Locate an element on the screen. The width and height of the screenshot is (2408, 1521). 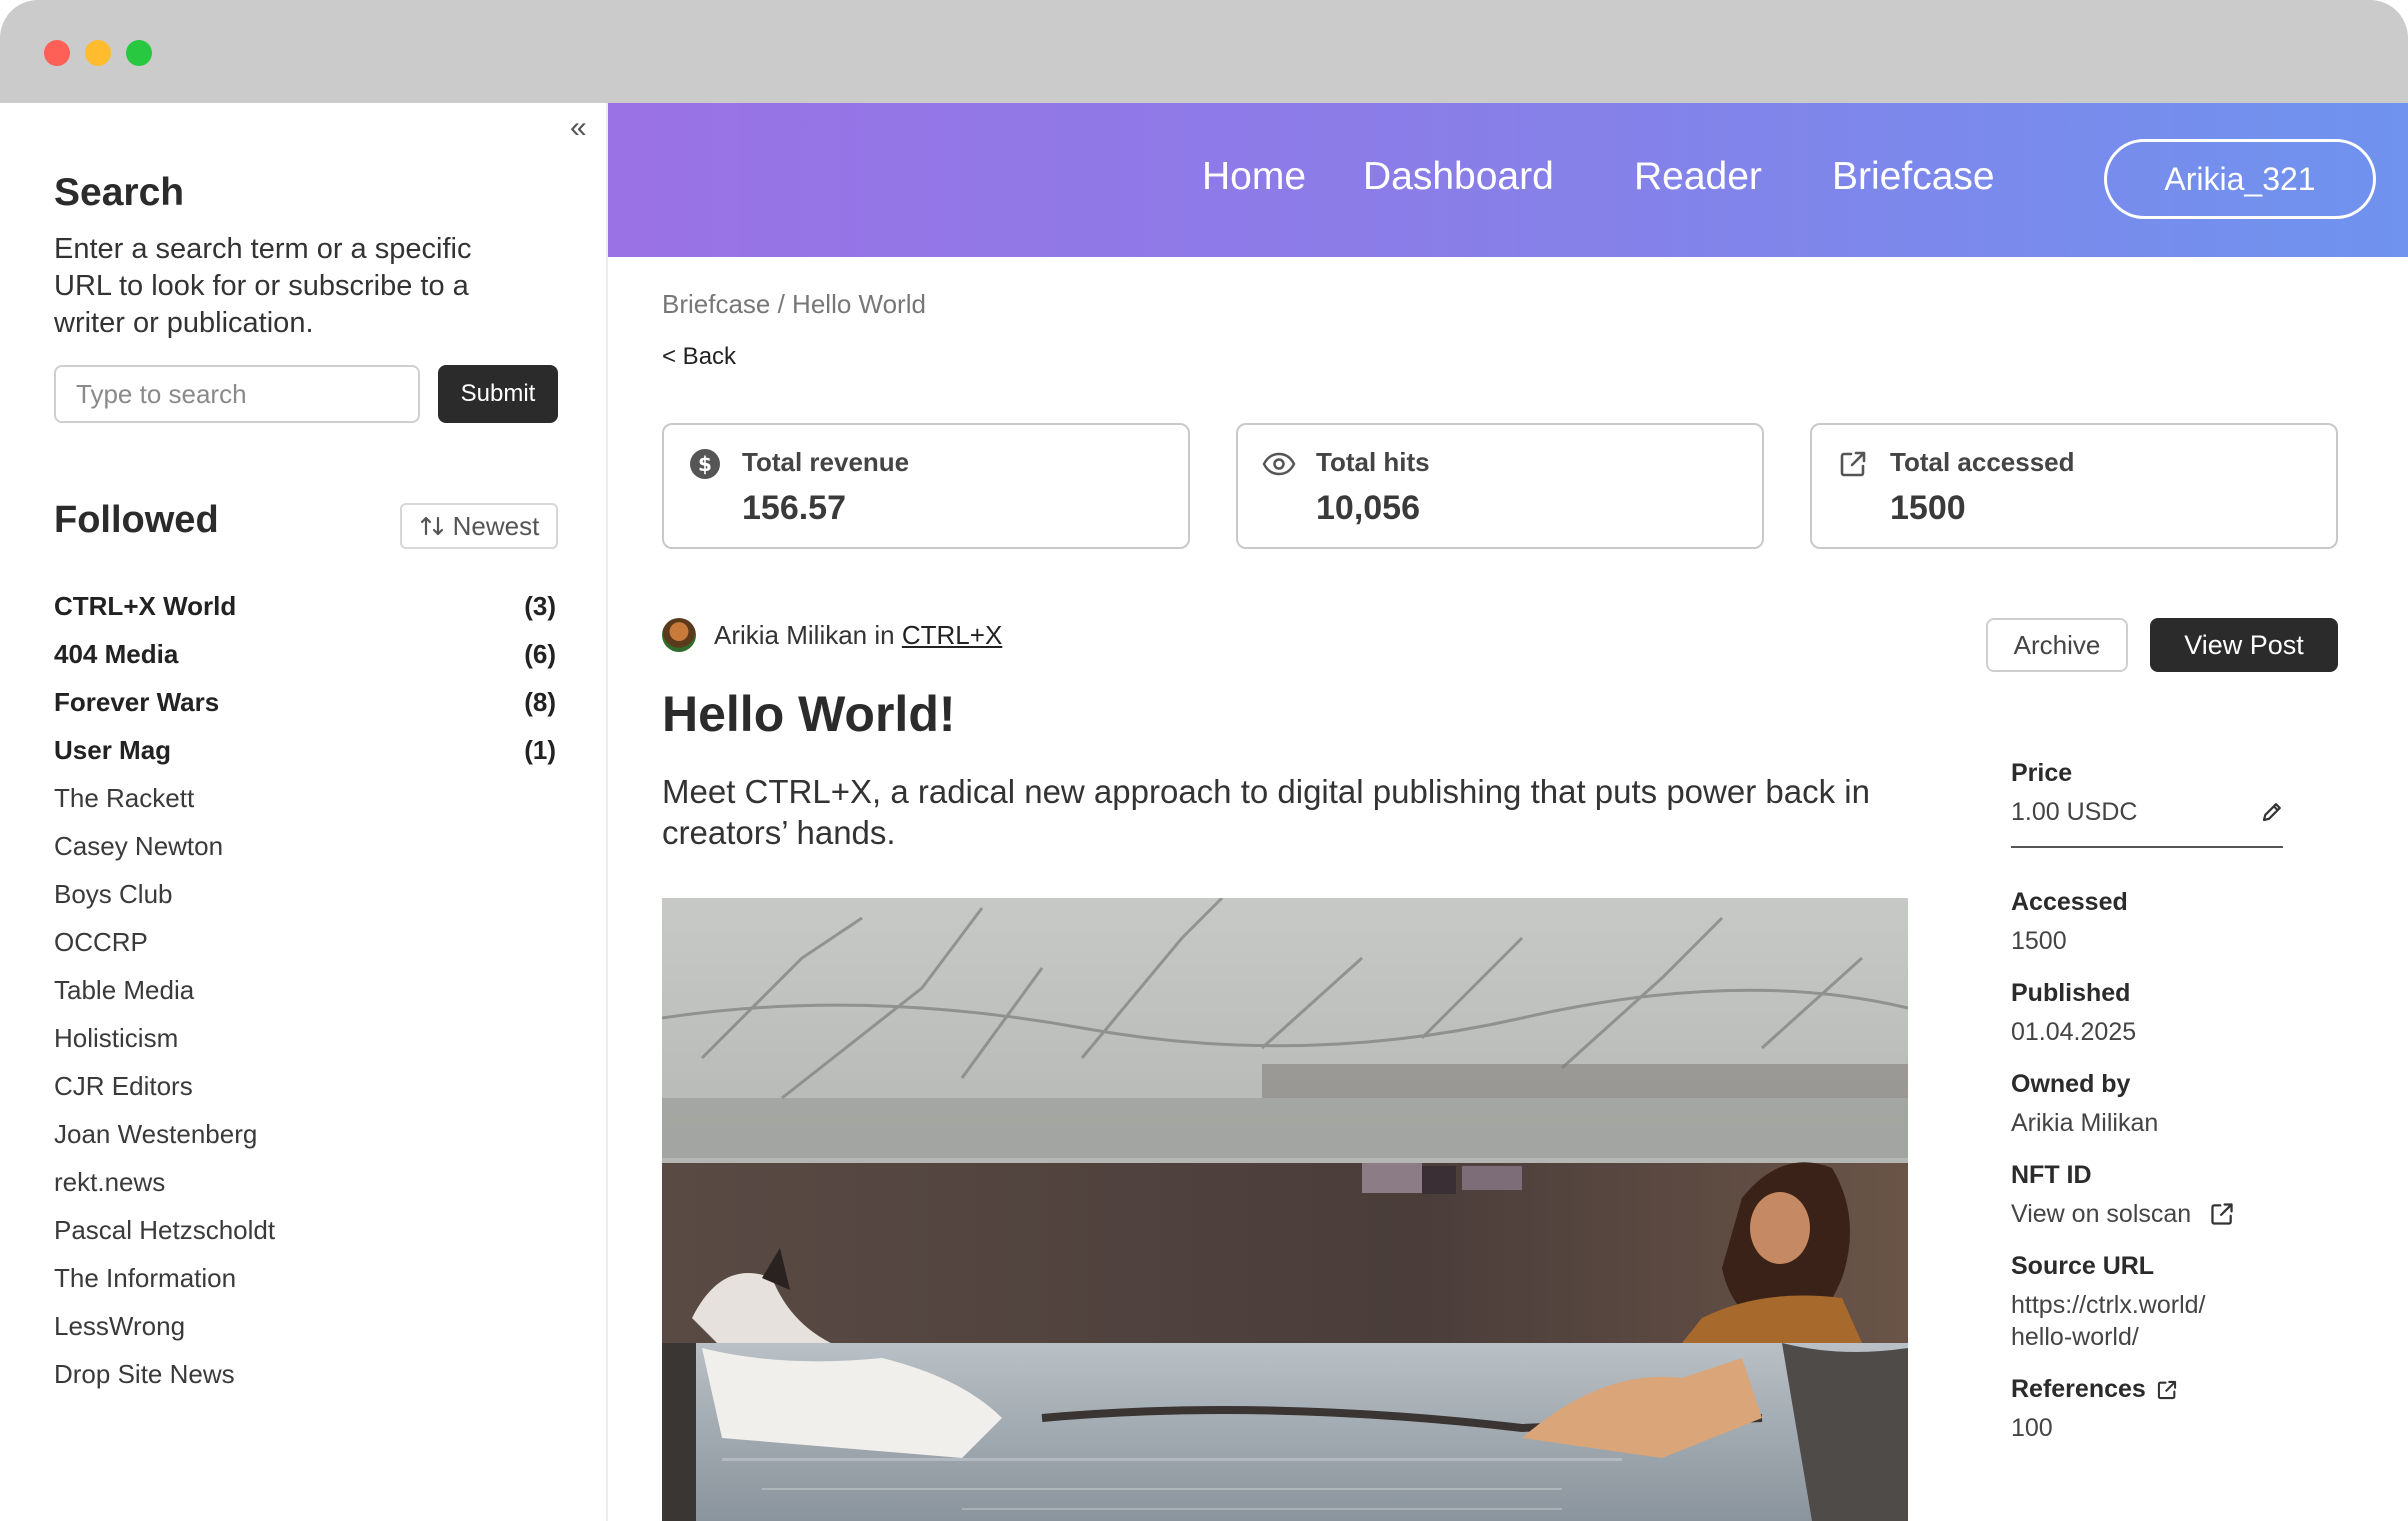
followed-item: OCCRP is located at coordinates (305, 942).